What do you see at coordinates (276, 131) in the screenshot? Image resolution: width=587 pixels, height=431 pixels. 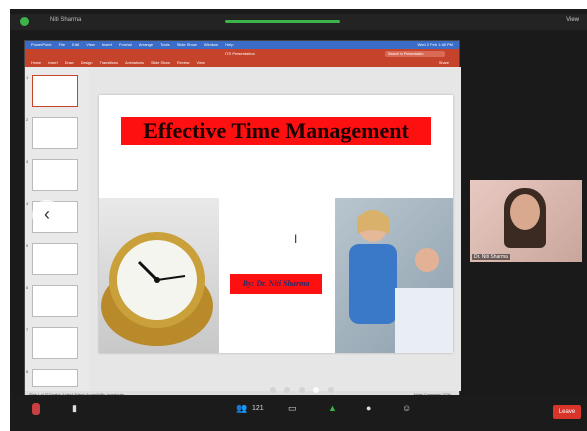 I see `slide-title: Effective Time Management` at bounding box center [276, 131].